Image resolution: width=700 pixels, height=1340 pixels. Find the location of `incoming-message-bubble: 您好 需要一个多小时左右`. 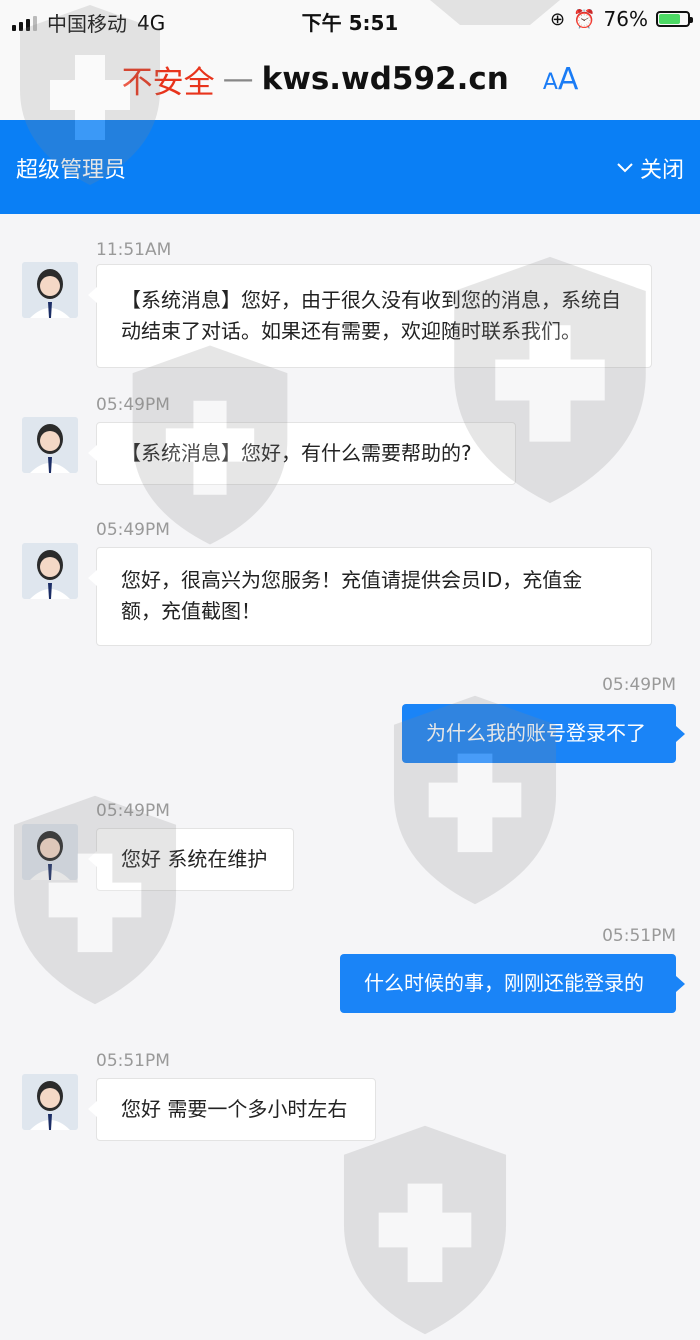

incoming-message-bubble: 您好 需要一个多小时左右 is located at coordinates (232, 1109).